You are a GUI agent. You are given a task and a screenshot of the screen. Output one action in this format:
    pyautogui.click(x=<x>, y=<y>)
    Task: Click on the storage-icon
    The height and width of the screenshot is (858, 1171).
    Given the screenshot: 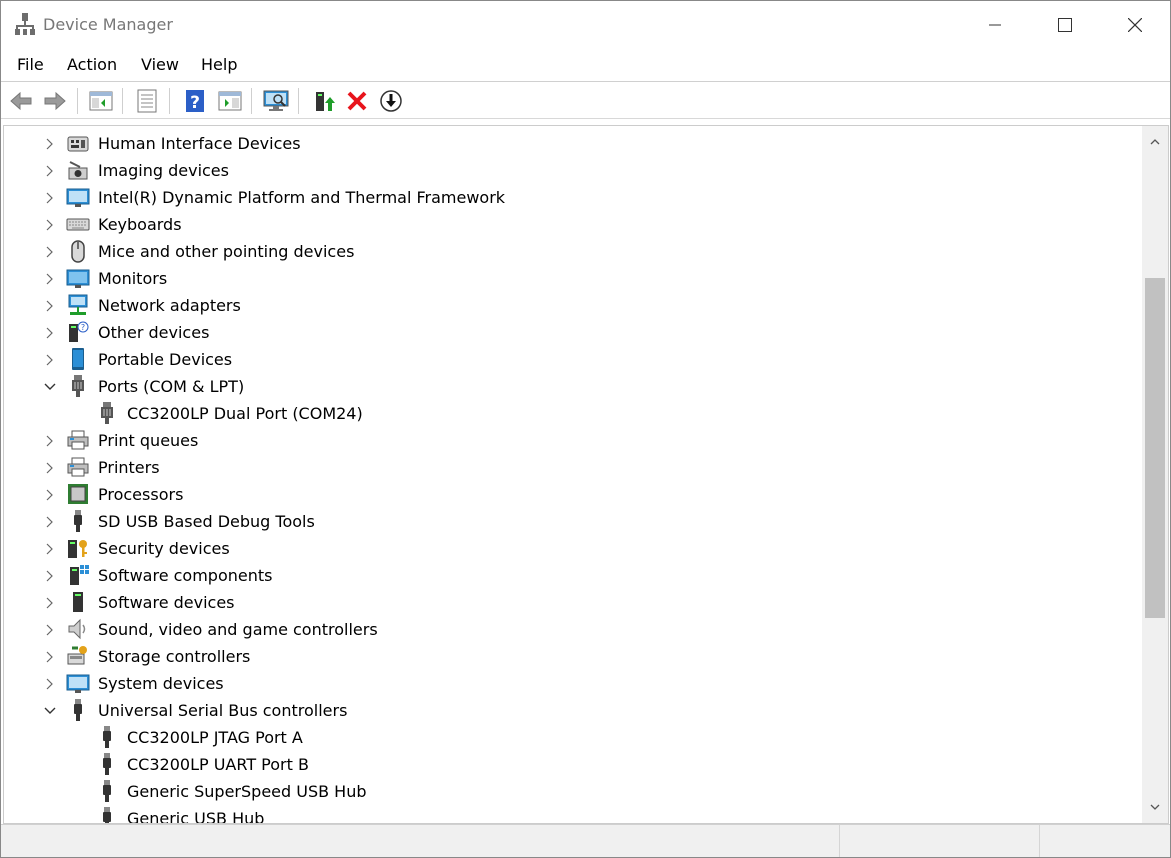 What is the action you would take?
    pyautogui.click(x=78, y=656)
    